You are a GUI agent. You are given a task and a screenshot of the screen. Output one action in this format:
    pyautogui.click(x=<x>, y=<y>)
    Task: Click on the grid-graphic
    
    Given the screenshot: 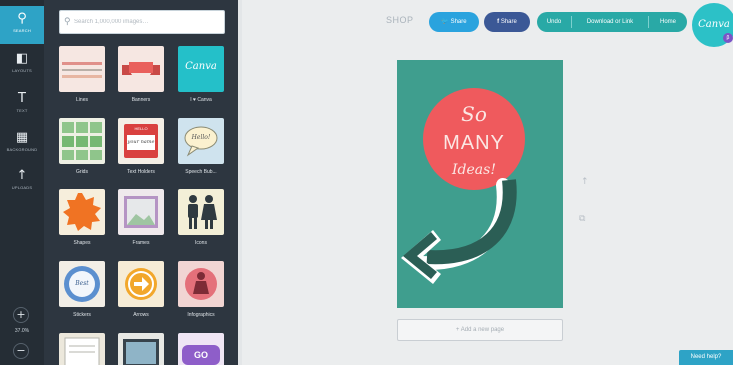 What is the action you would take?
    pyautogui.click(x=82, y=141)
    